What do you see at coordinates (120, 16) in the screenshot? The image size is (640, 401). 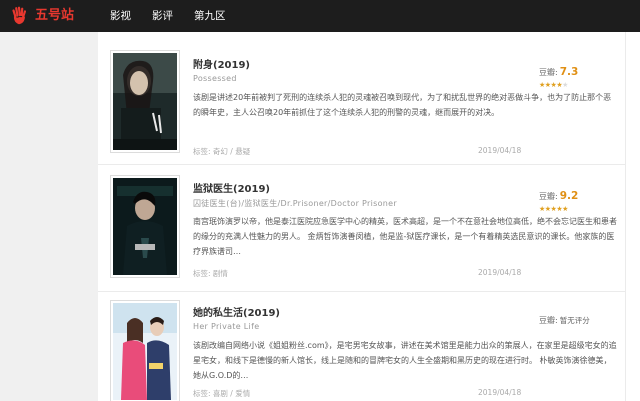 I see `nav-item-movies: 影视` at bounding box center [120, 16].